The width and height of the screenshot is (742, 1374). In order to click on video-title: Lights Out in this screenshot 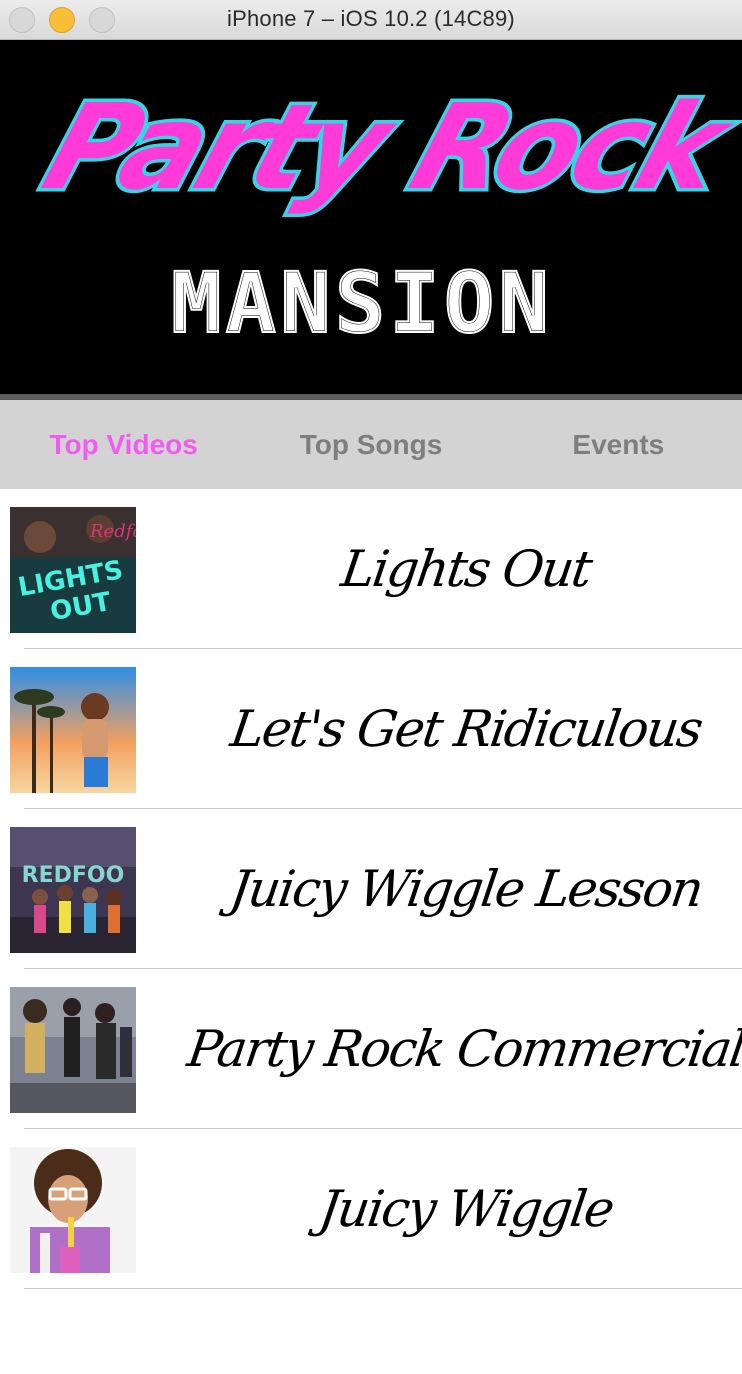, I will do `click(466, 569)`.